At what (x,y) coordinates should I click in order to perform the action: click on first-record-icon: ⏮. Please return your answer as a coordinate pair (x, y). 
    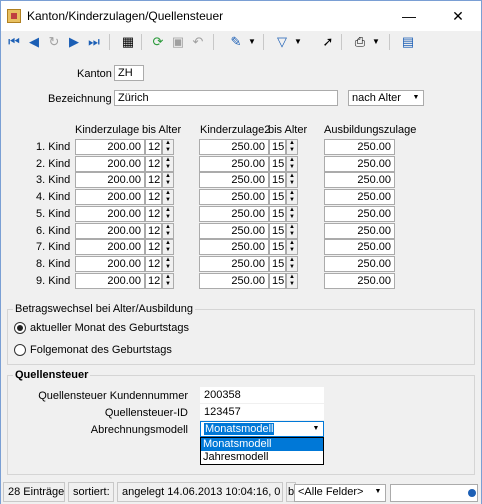
    Looking at the image, I should click on (14, 42).